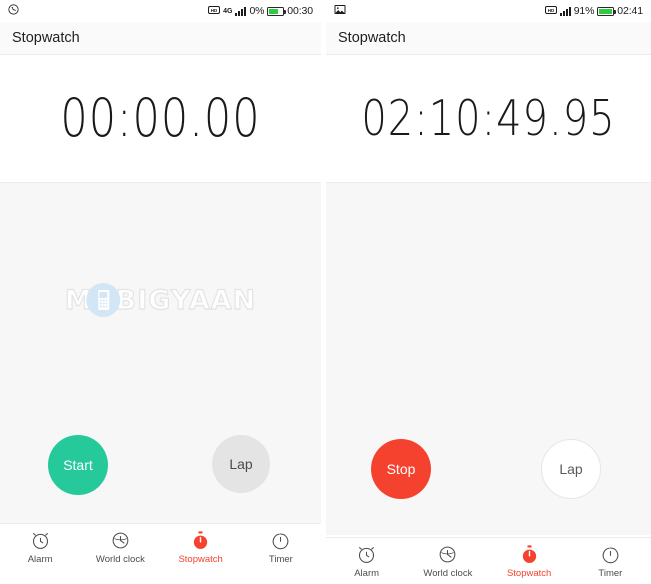 This screenshot has height=584, width=651. I want to click on timer-display-area: 02:10:49.95, so click(488, 119).